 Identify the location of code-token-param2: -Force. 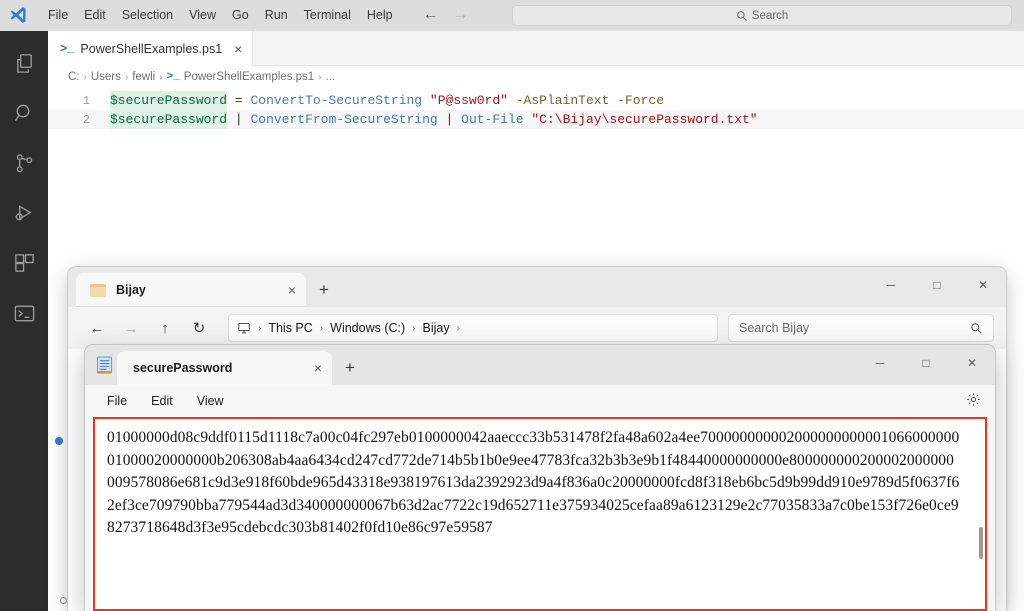
(640, 100).